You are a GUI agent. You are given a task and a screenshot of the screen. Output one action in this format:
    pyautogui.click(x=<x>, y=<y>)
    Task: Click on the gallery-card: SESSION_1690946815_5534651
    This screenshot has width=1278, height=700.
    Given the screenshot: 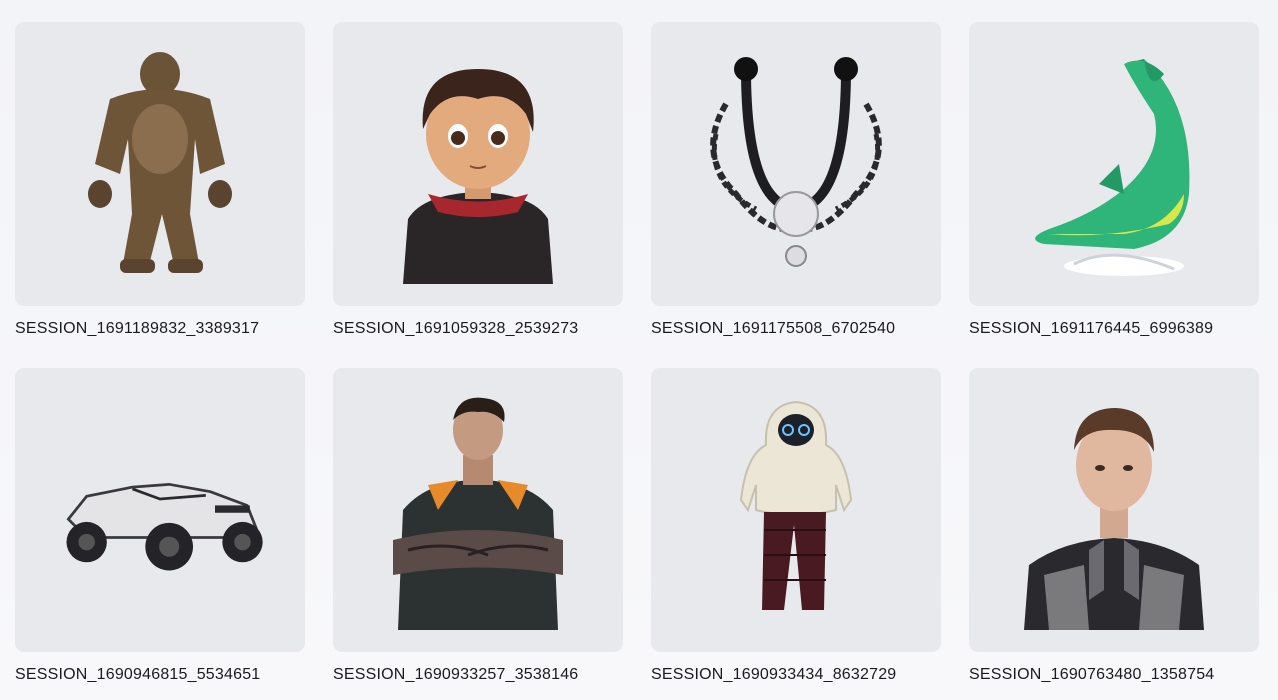 What is the action you would take?
    pyautogui.click(x=160, y=531)
    